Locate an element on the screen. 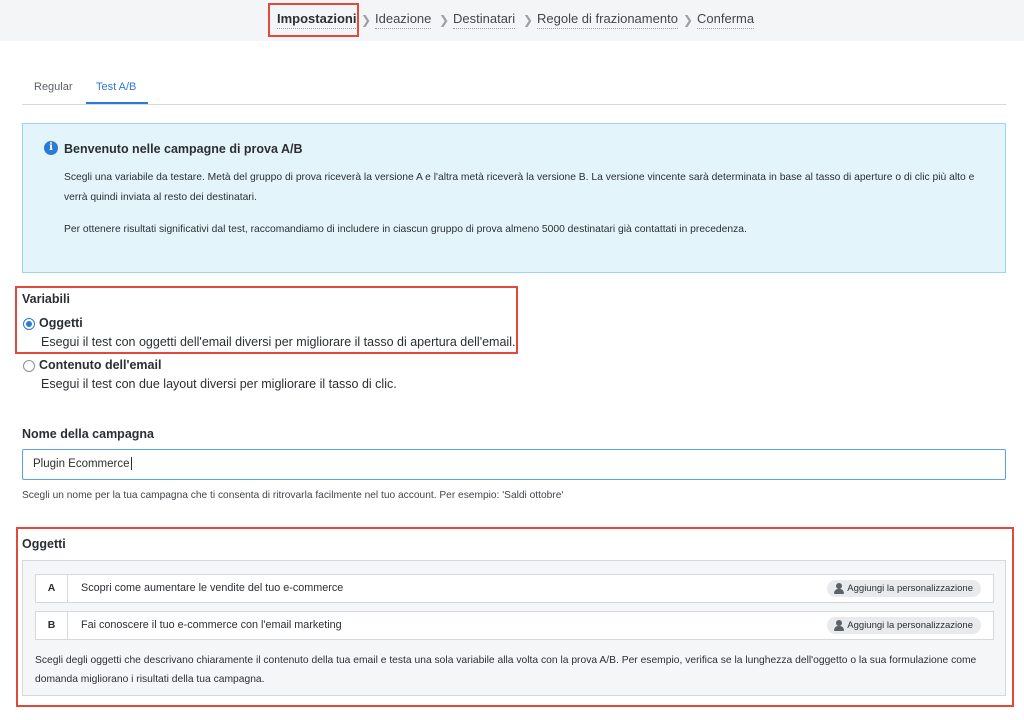 Image resolution: width=1024 pixels, height=720 pixels. info-icon: i is located at coordinates (51, 148).